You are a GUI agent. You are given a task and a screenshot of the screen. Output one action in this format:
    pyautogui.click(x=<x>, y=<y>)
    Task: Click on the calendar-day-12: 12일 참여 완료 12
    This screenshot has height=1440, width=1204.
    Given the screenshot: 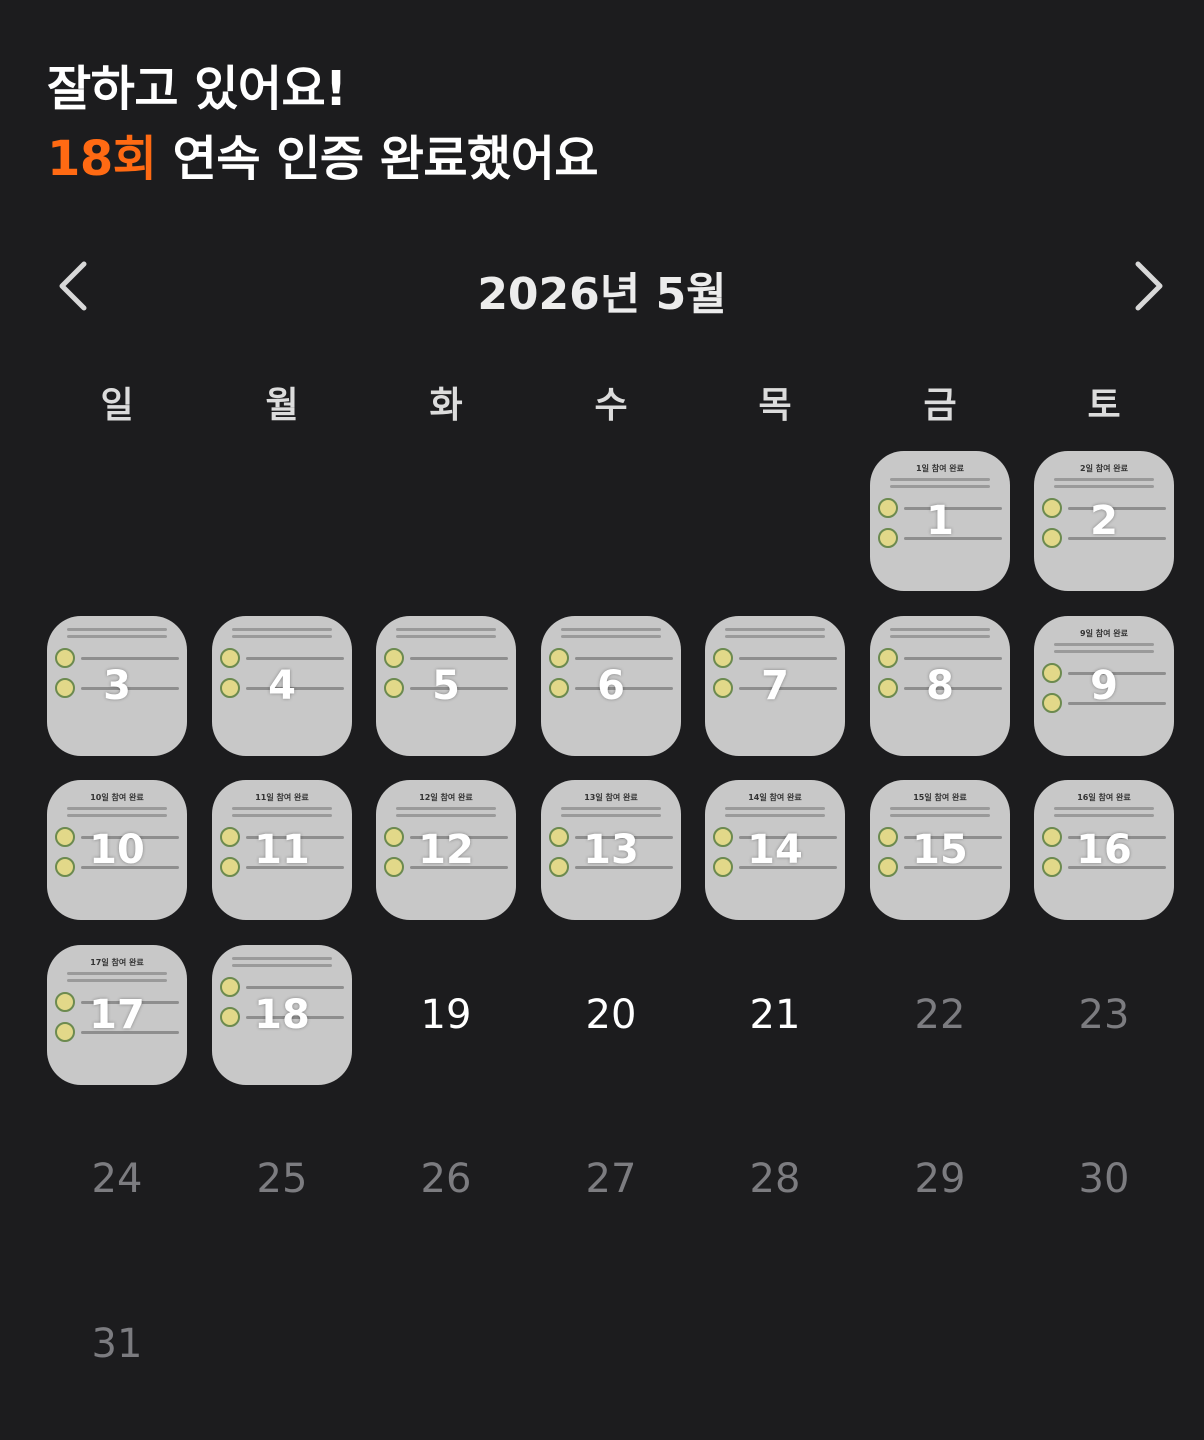 What is the action you would take?
    pyautogui.click(x=446, y=850)
    